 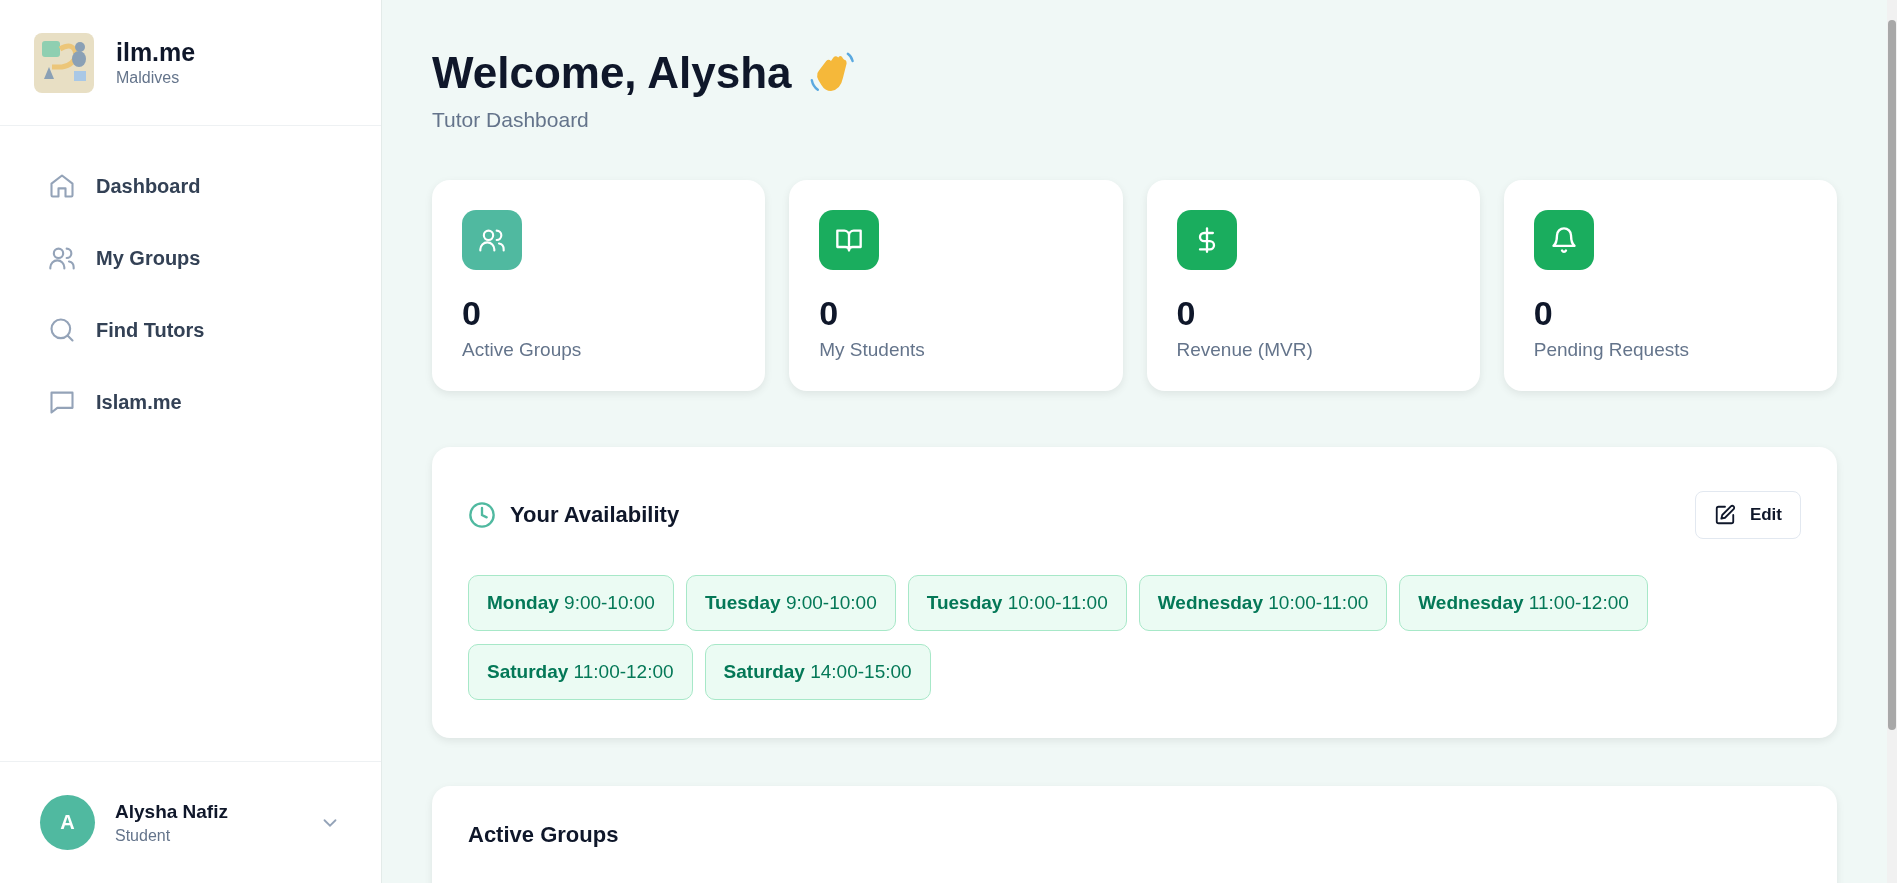 What do you see at coordinates (148, 78) in the screenshot?
I see `brand-region: Maldives` at bounding box center [148, 78].